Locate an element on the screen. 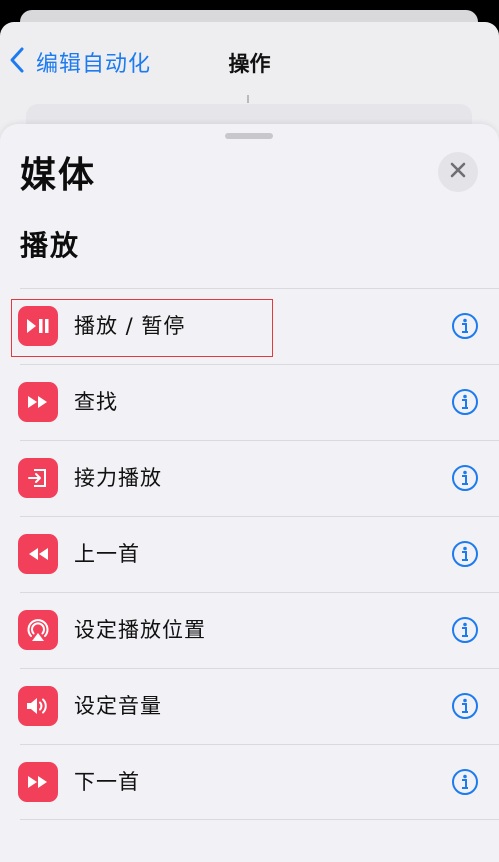 The height and width of the screenshot is (862, 499). sheet-title: 媒体 is located at coordinates (58, 175).